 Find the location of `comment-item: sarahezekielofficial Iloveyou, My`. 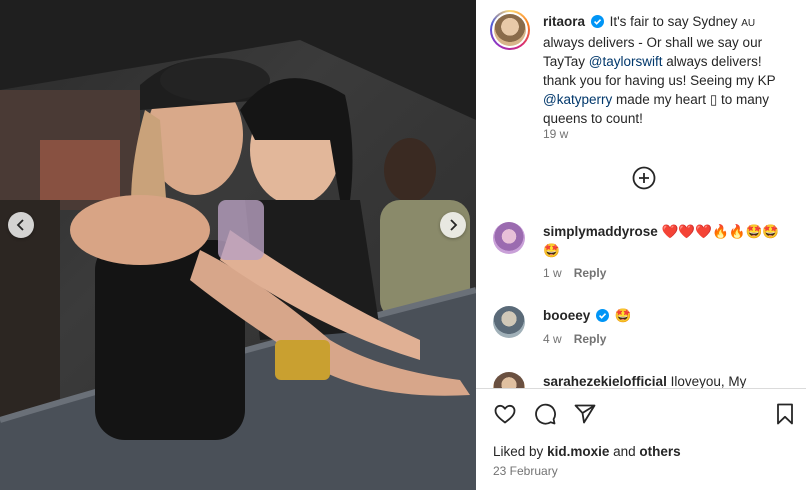

comment-item: sarahezekielofficial Iloveyou, My is located at coordinates (643, 380).